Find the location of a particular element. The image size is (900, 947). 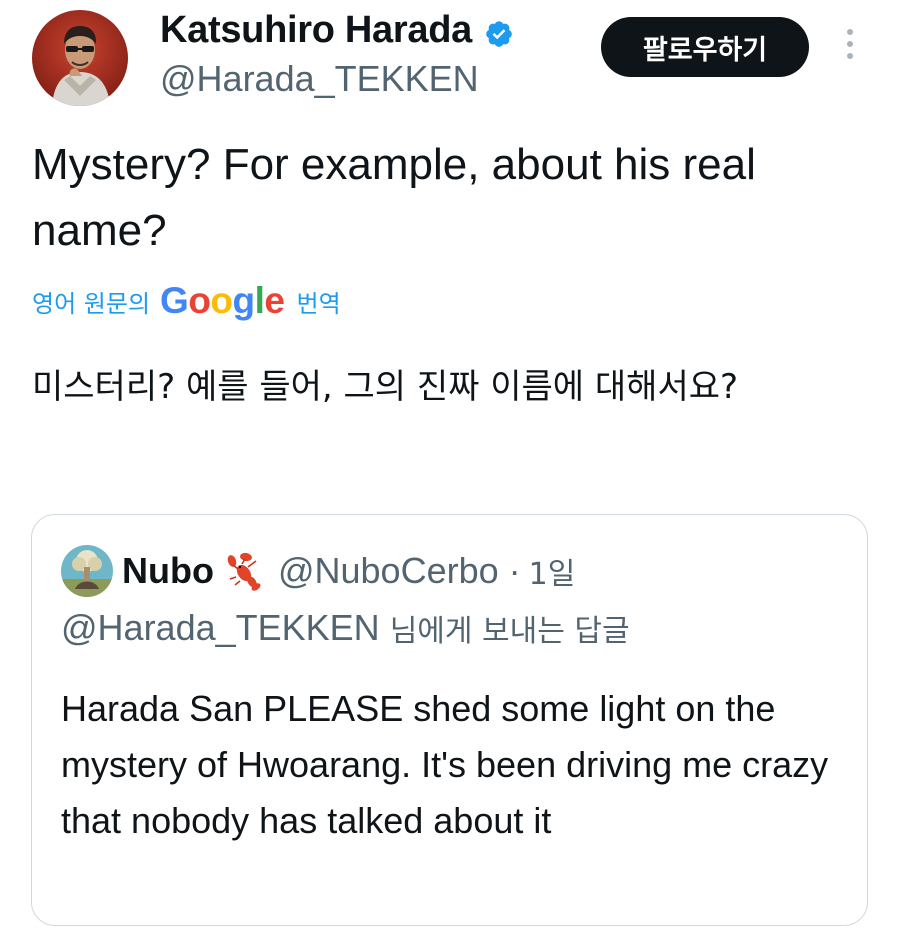

translated-text: 미스터리? 예를 들어, 그의 진짜 이름에 대해서요? is located at coordinates (385, 387).